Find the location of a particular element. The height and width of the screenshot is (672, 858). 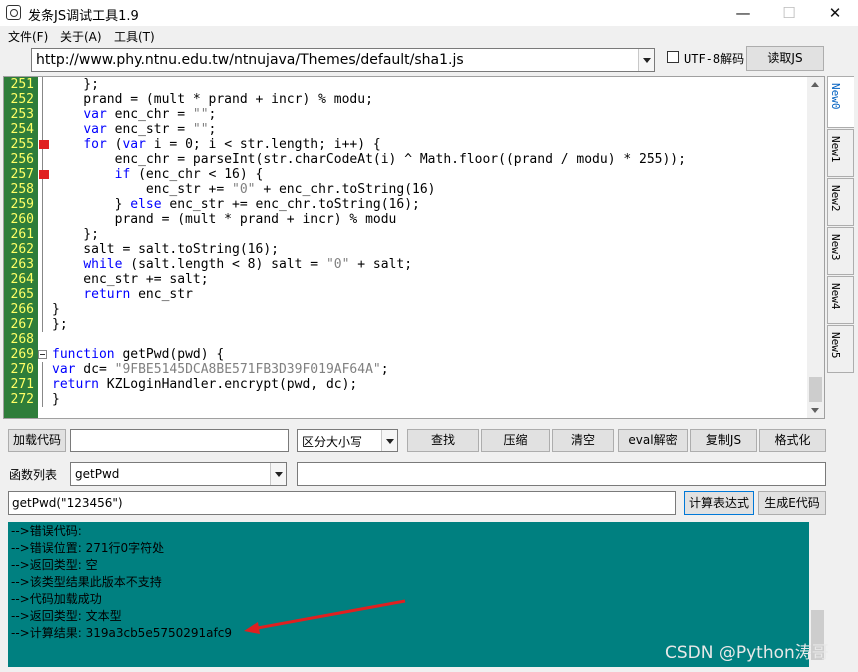

line-number: 271 is located at coordinates (22, 384).